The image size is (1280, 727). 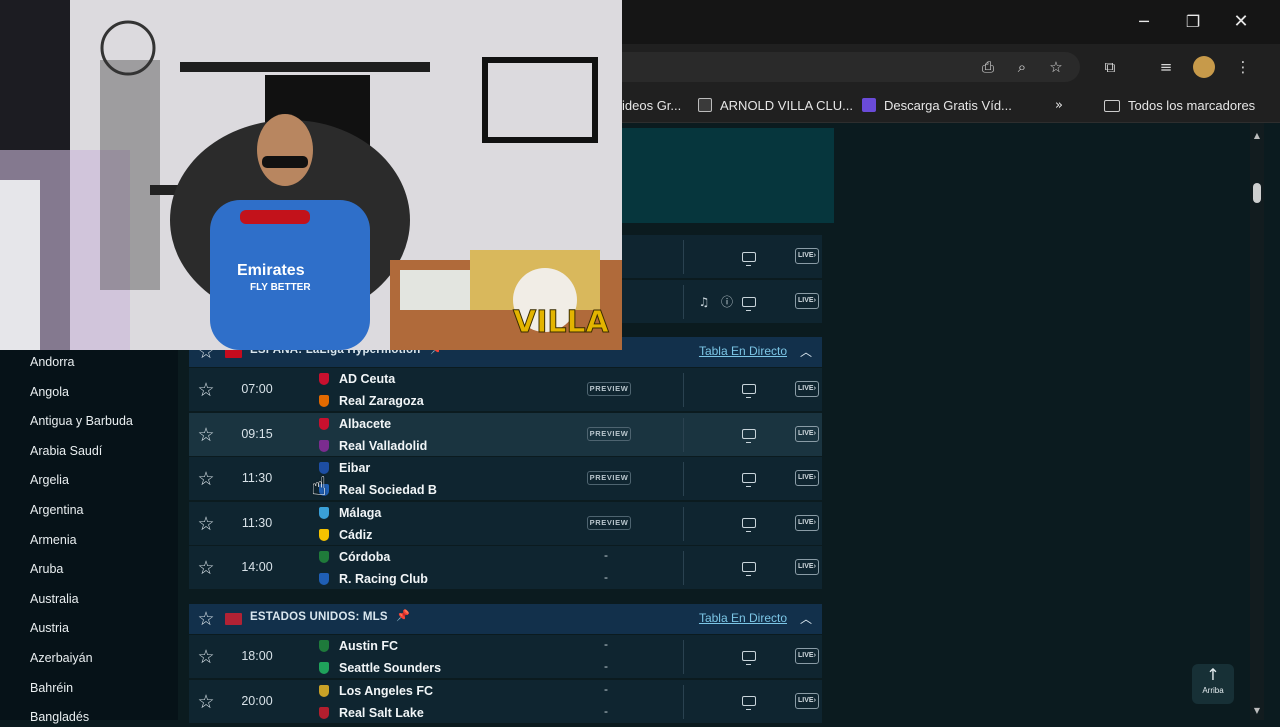 I want to click on headphones-icon: ♫, so click(x=704, y=302).